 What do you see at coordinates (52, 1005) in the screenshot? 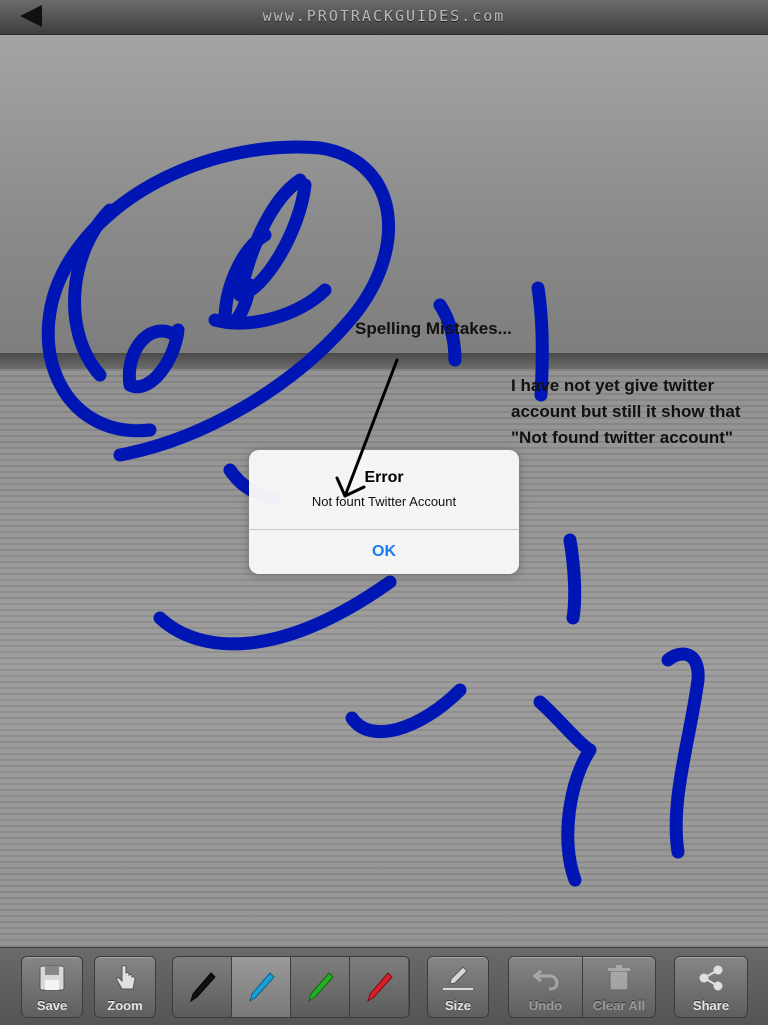
I see `save-label: Save` at bounding box center [52, 1005].